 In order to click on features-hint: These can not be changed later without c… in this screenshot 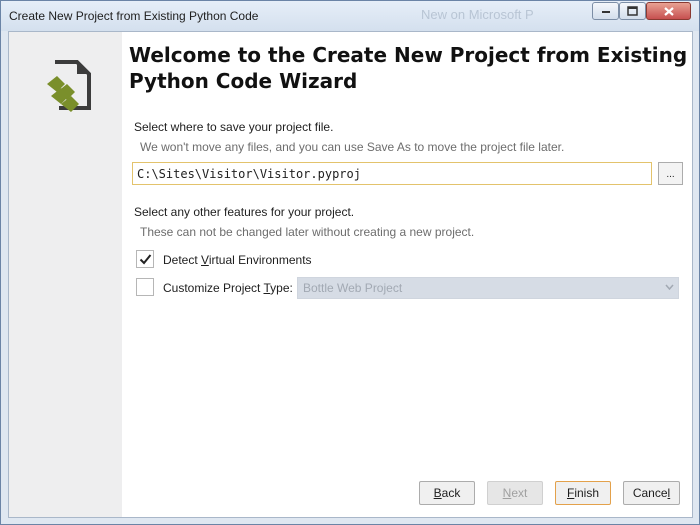, I will do `click(307, 232)`.